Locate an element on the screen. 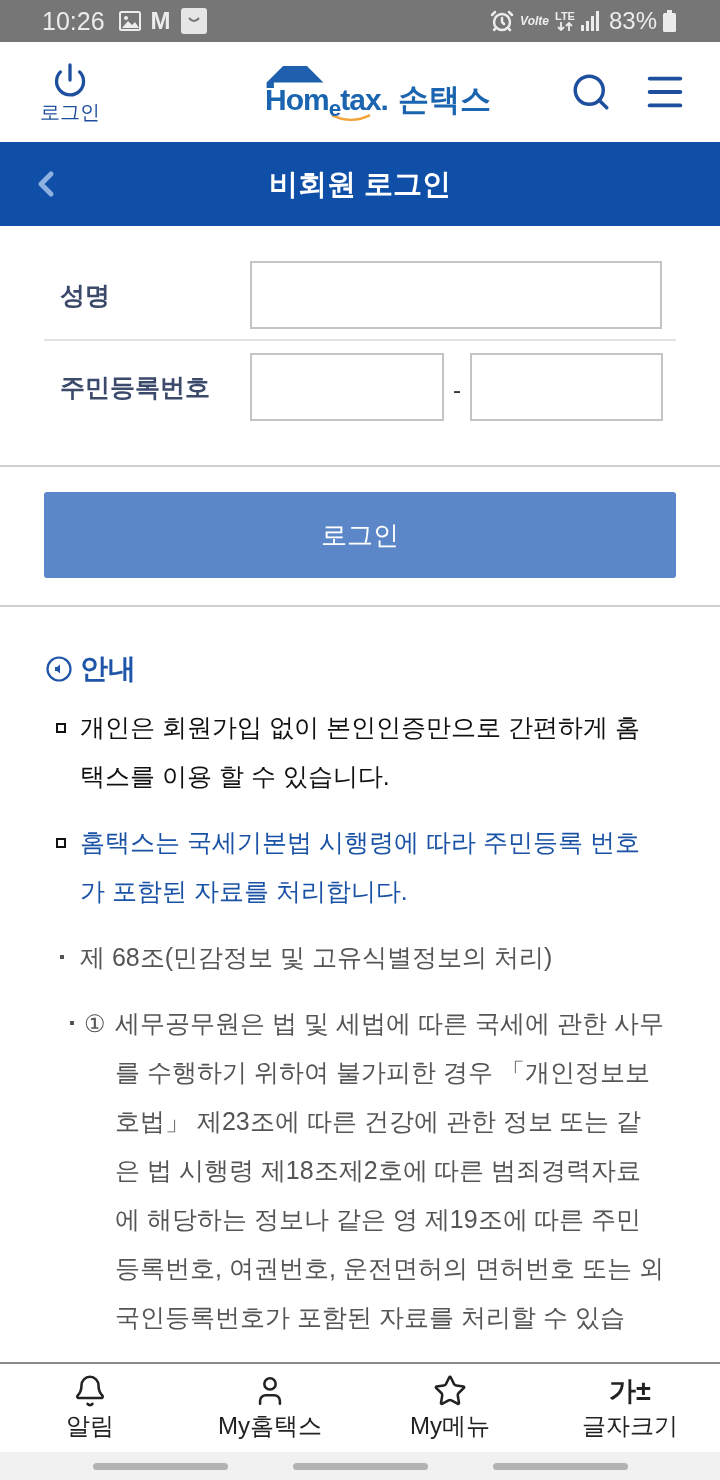 The width and height of the screenshot is (720, 1480). battery-icon is located at coordinates (669, 21).